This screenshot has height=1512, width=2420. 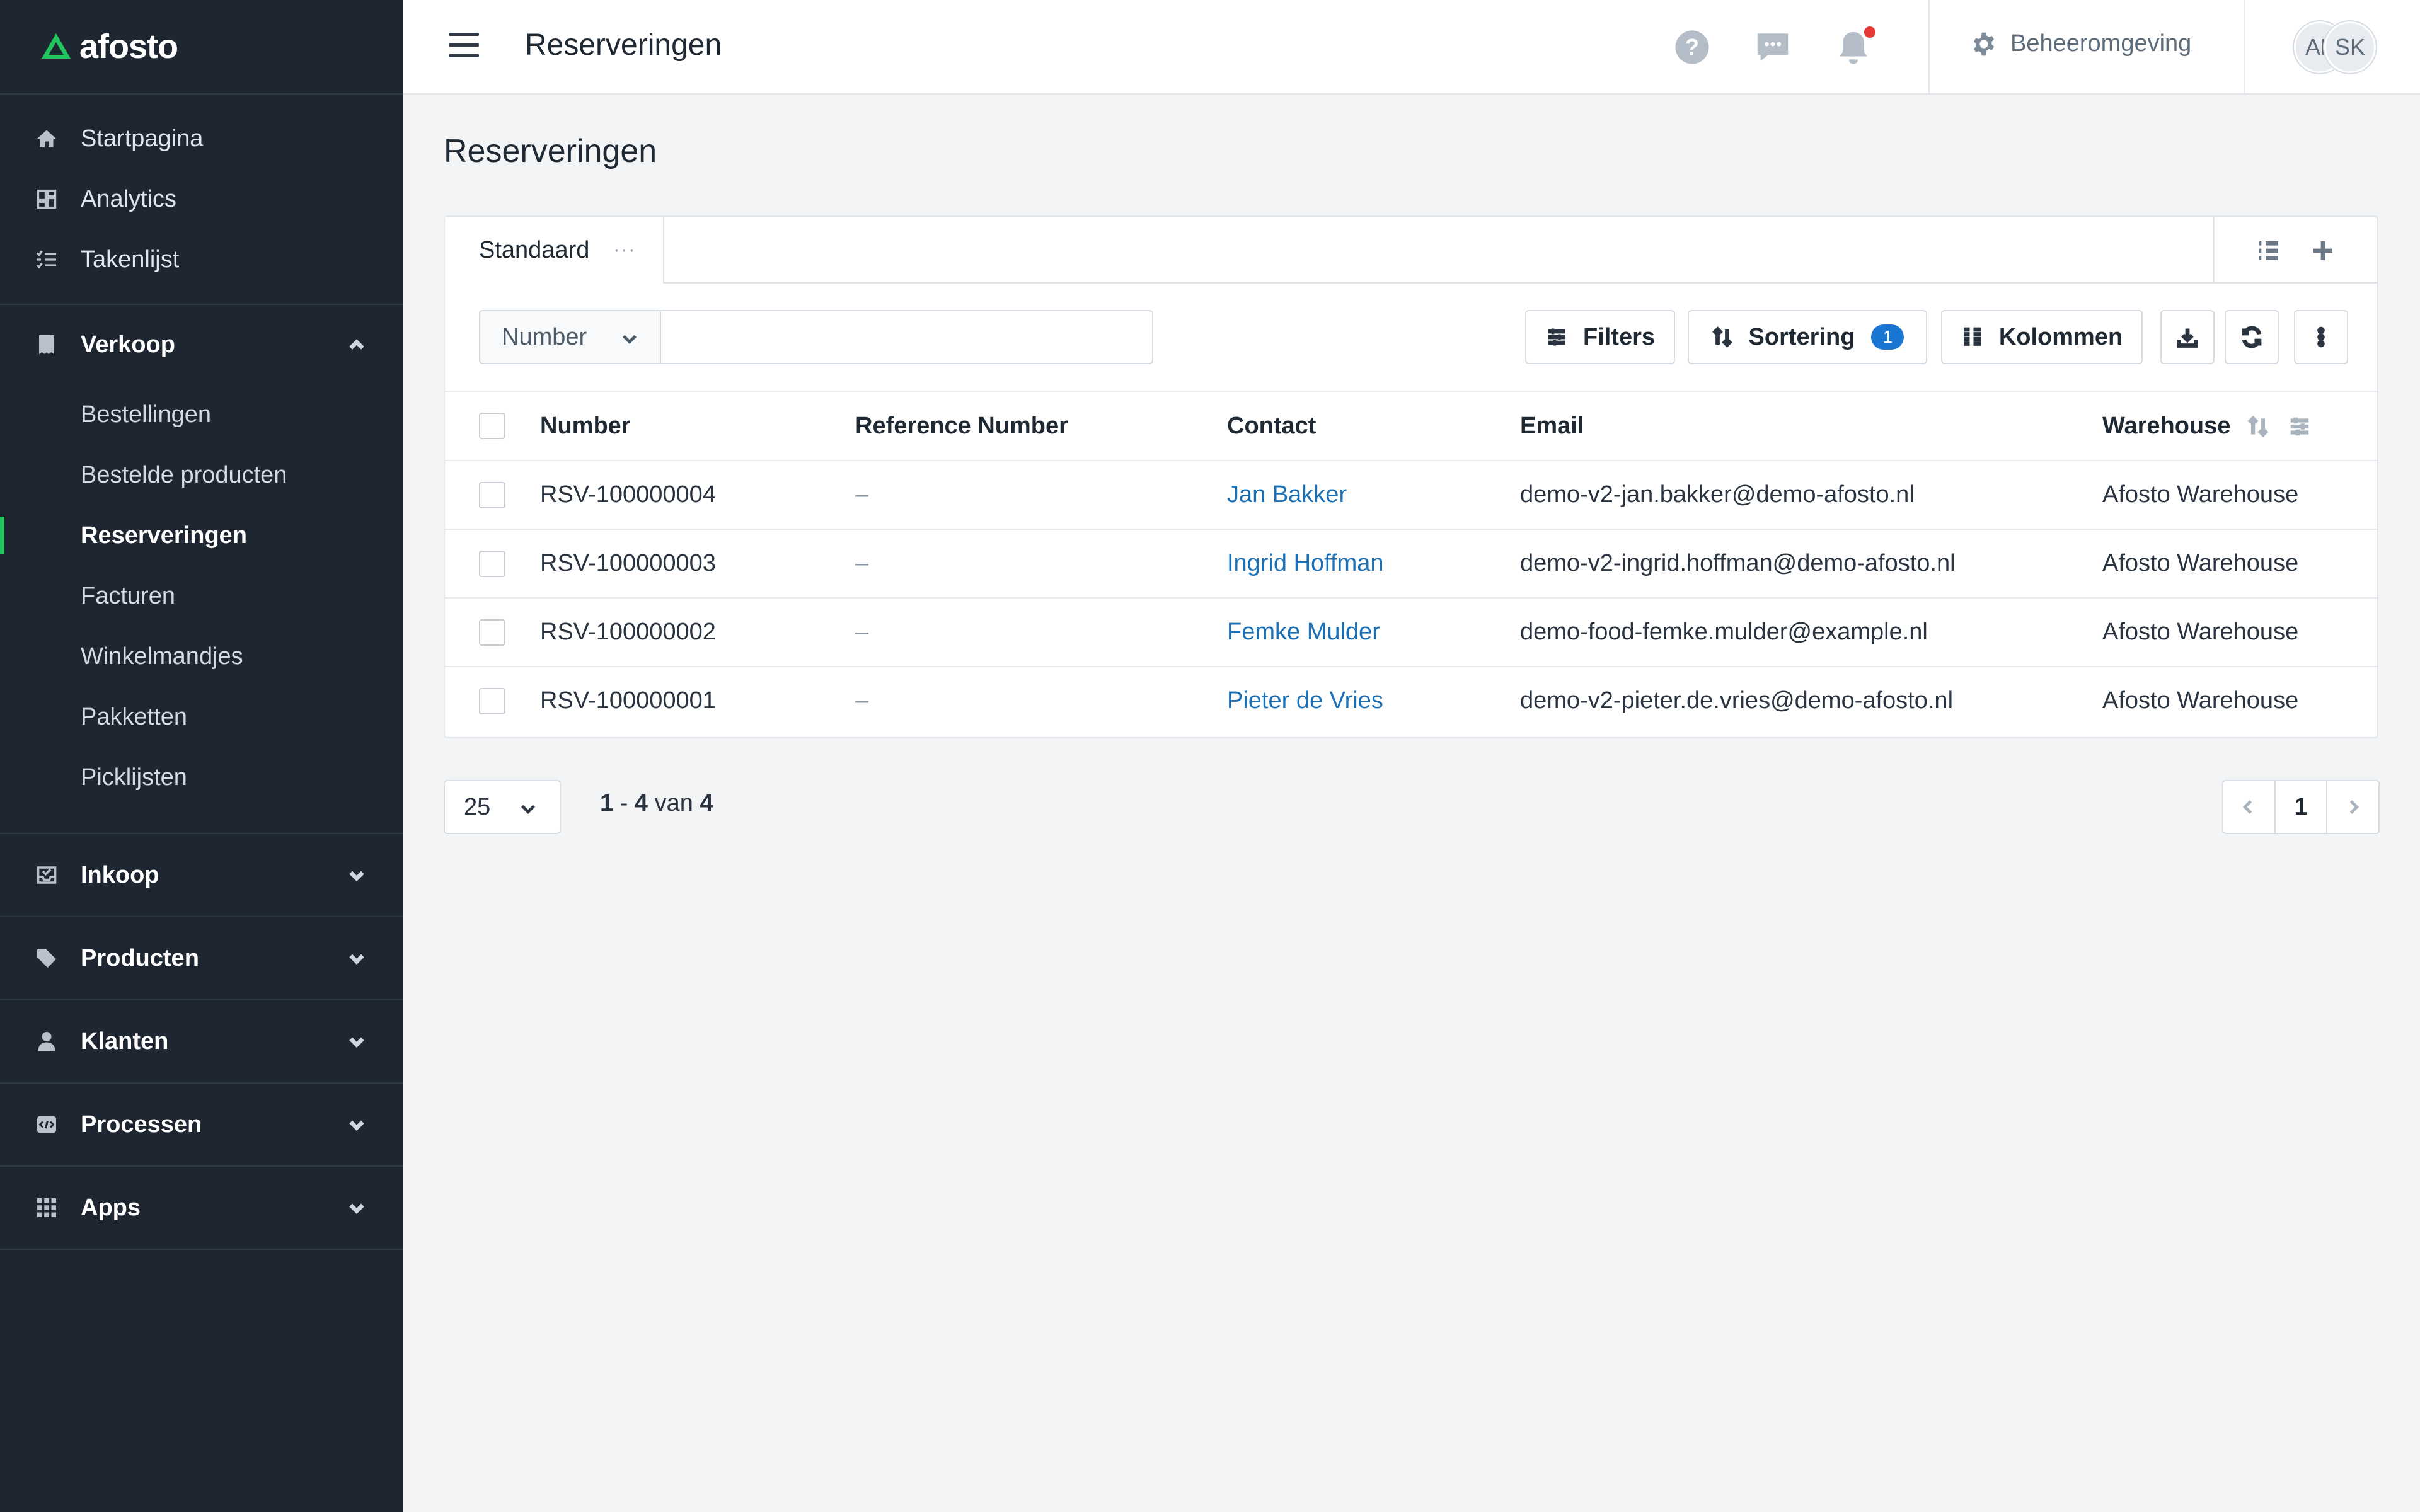 I want to click on refresh-button, so click(x=2252, y=337).